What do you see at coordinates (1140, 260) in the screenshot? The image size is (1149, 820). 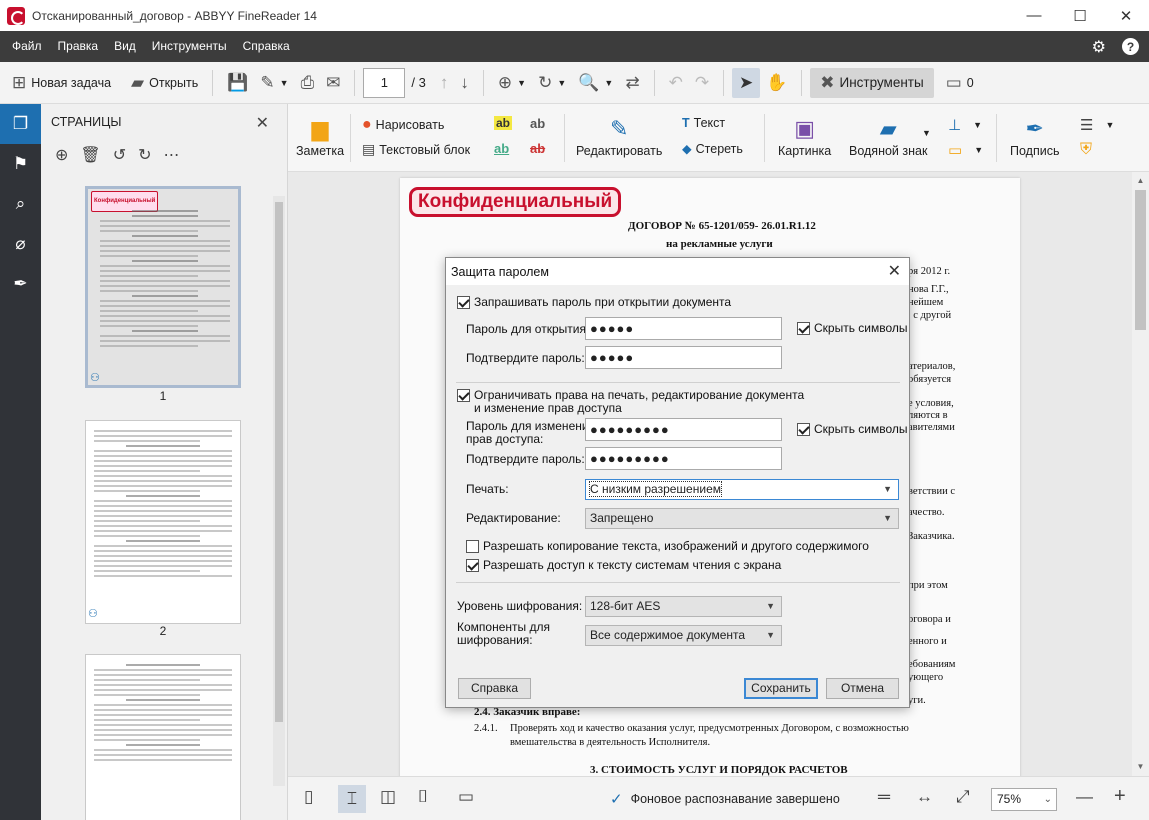 I see `document-scrollbar-thumb` at bounding box center [1140, 260].